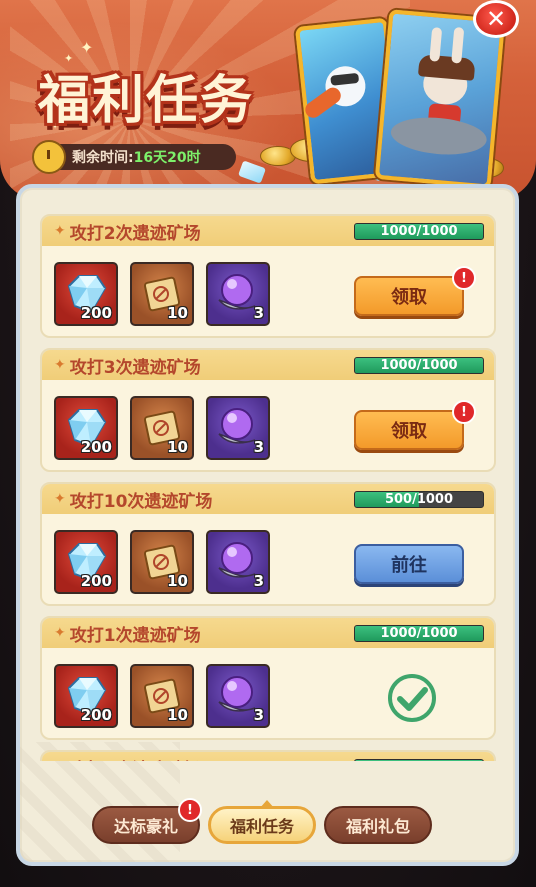  I want to click on task-card: ✦ 攻打10次遗迹矿场 500/1000 200 10 3 前往, so click(268, 544).